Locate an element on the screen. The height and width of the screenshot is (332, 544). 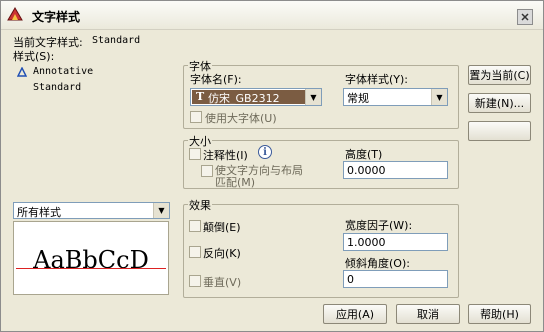
oblique-angle-input: 0 is located at coordinates (395, 279).